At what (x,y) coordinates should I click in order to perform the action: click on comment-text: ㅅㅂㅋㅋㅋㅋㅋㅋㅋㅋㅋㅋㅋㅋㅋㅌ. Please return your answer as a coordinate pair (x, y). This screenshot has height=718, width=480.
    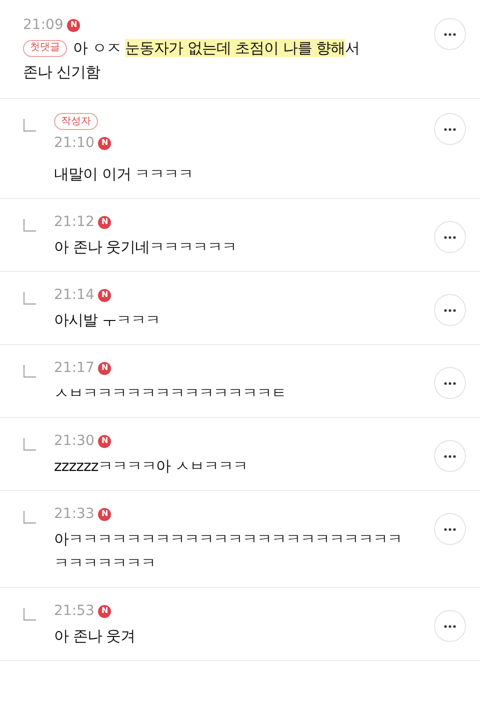
    Looking at the image, I should click on (170, 393).